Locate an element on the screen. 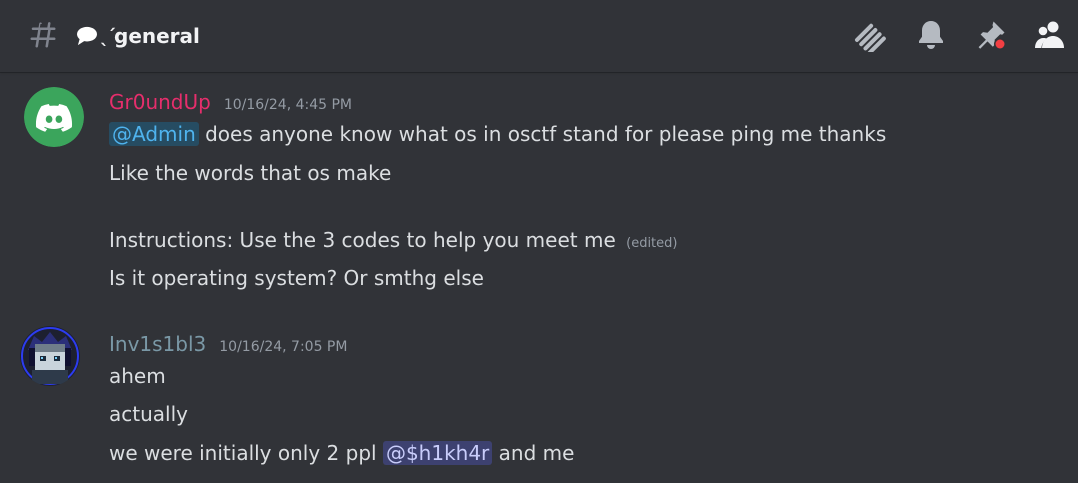  speech-bubble-icon is located at coordinates (87, 36).